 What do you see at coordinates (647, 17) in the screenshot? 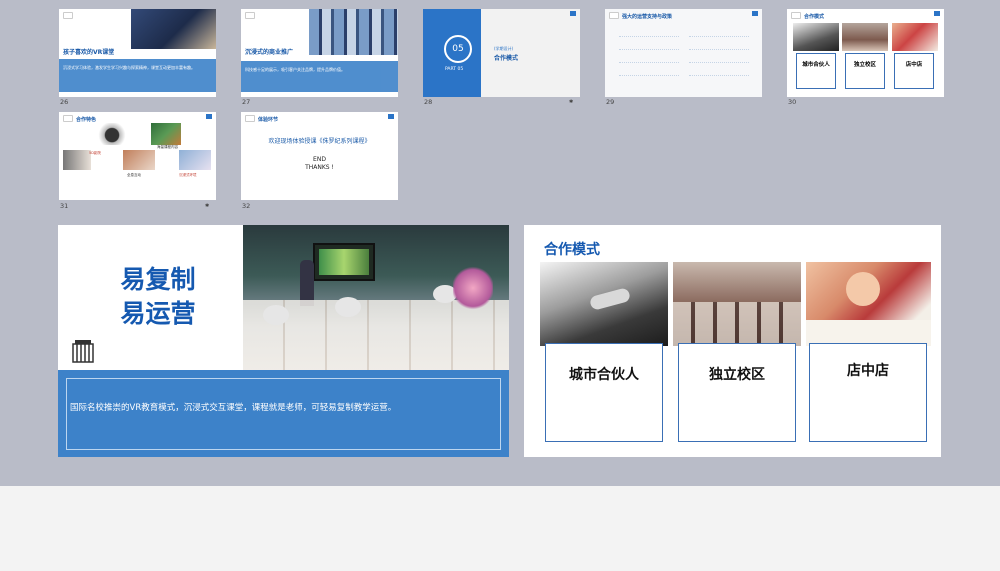
I see `thumb-title: 强大的运营支持与政策` at bounding box center [647, 17].